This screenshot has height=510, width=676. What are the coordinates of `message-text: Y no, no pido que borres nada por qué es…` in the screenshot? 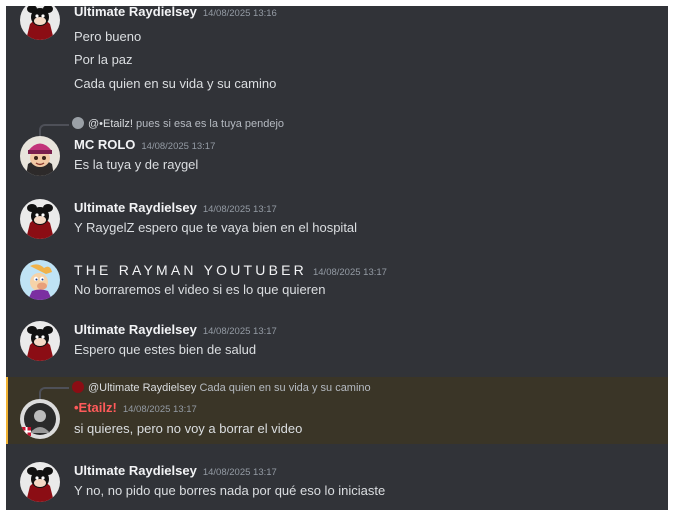 It's located at (230, 490).